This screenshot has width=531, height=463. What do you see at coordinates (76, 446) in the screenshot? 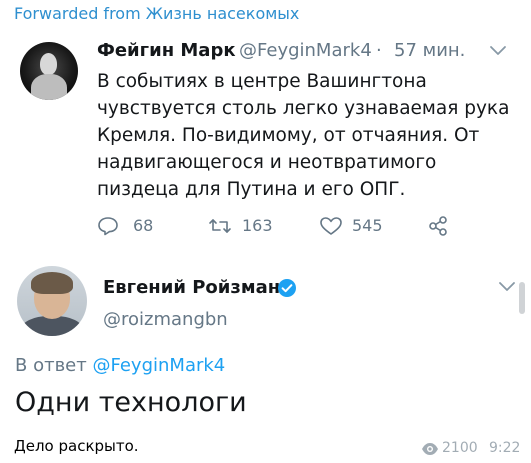
I see `message-caption: Дело раскрыто.` at bounding box center [76, 446].